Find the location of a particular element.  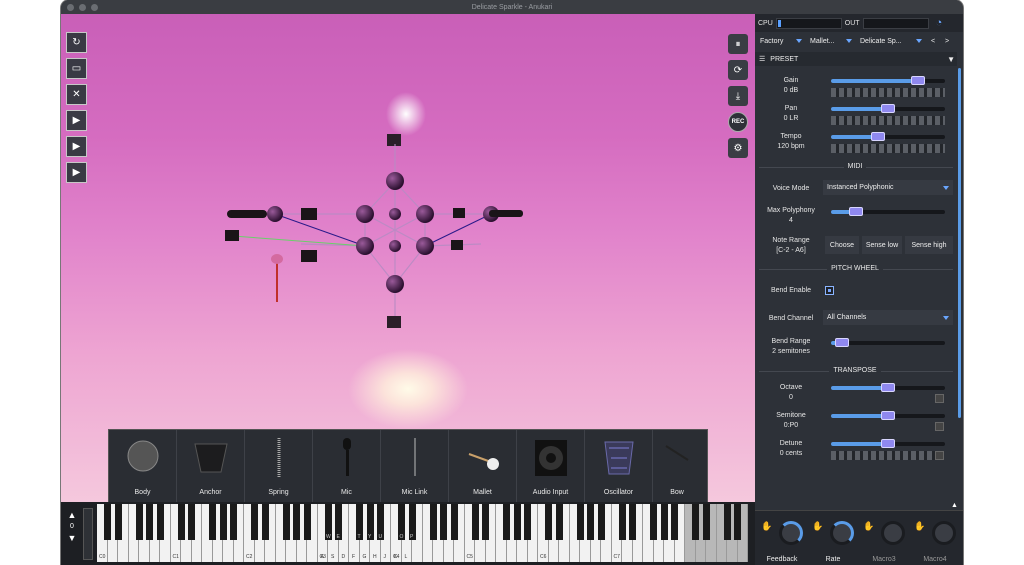

pan-modulation is located at coordinates (888, 120).